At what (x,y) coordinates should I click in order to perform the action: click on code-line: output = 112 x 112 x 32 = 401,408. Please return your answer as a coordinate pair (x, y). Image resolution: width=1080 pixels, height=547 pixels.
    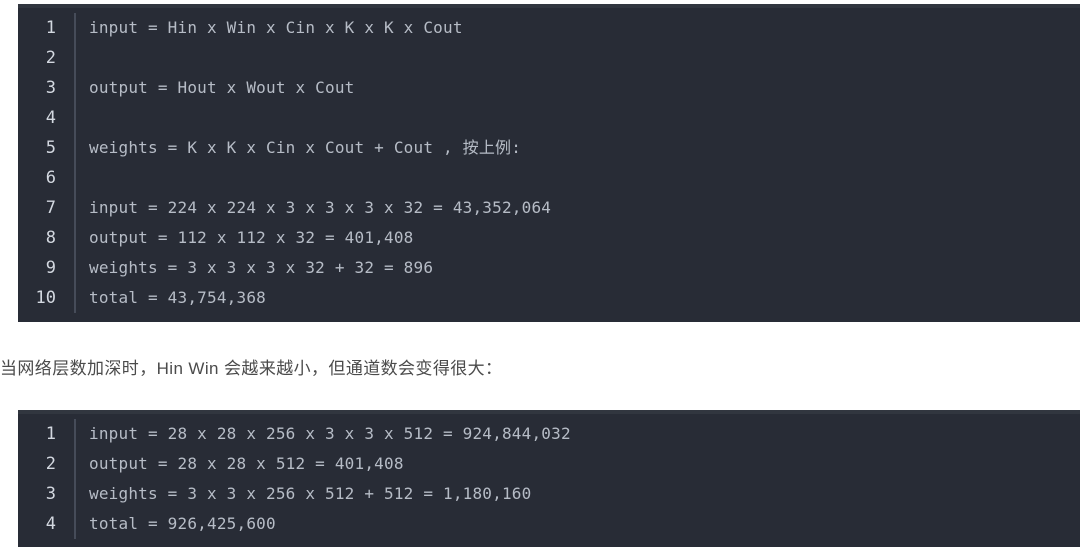
    Looking at the image, I should click on (251, 237).